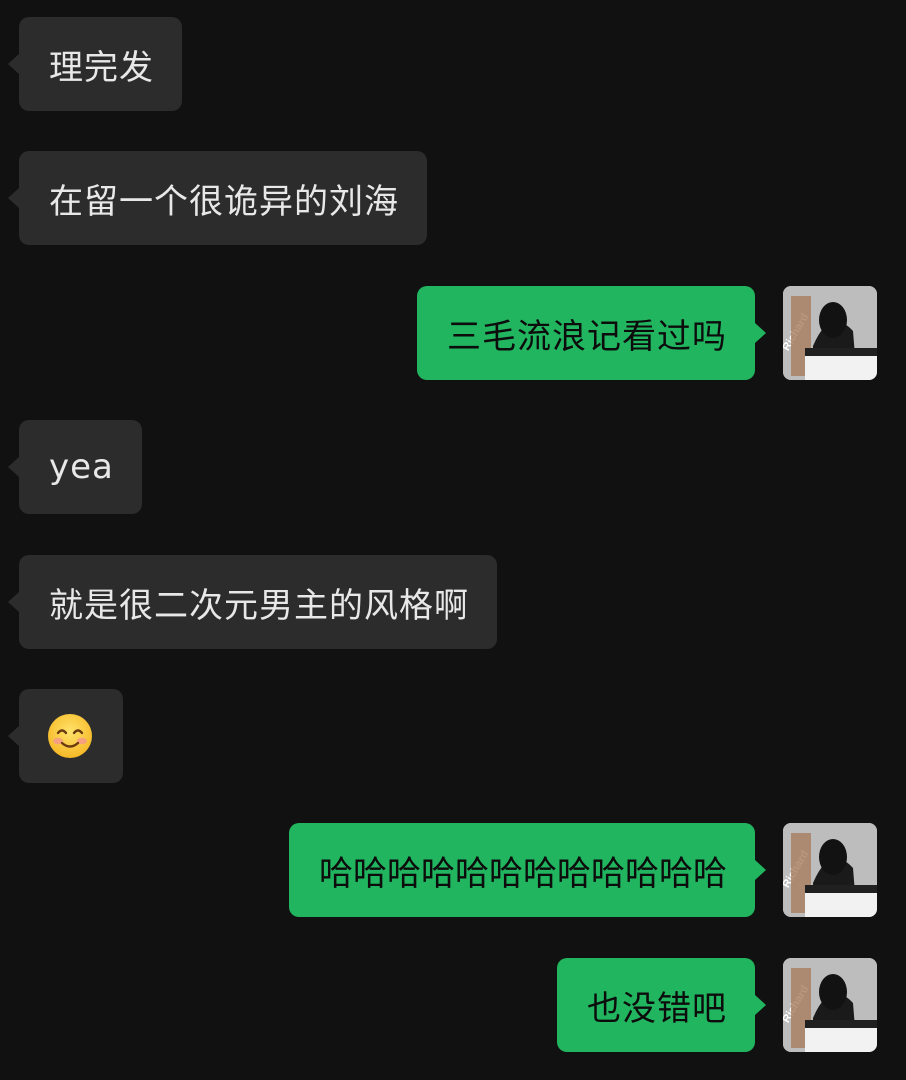  What do you see at coordinates (587, 336) in the screenshot?
I see `message-text: 三毛流浪记看过吗` at bounding box center [587, 336].